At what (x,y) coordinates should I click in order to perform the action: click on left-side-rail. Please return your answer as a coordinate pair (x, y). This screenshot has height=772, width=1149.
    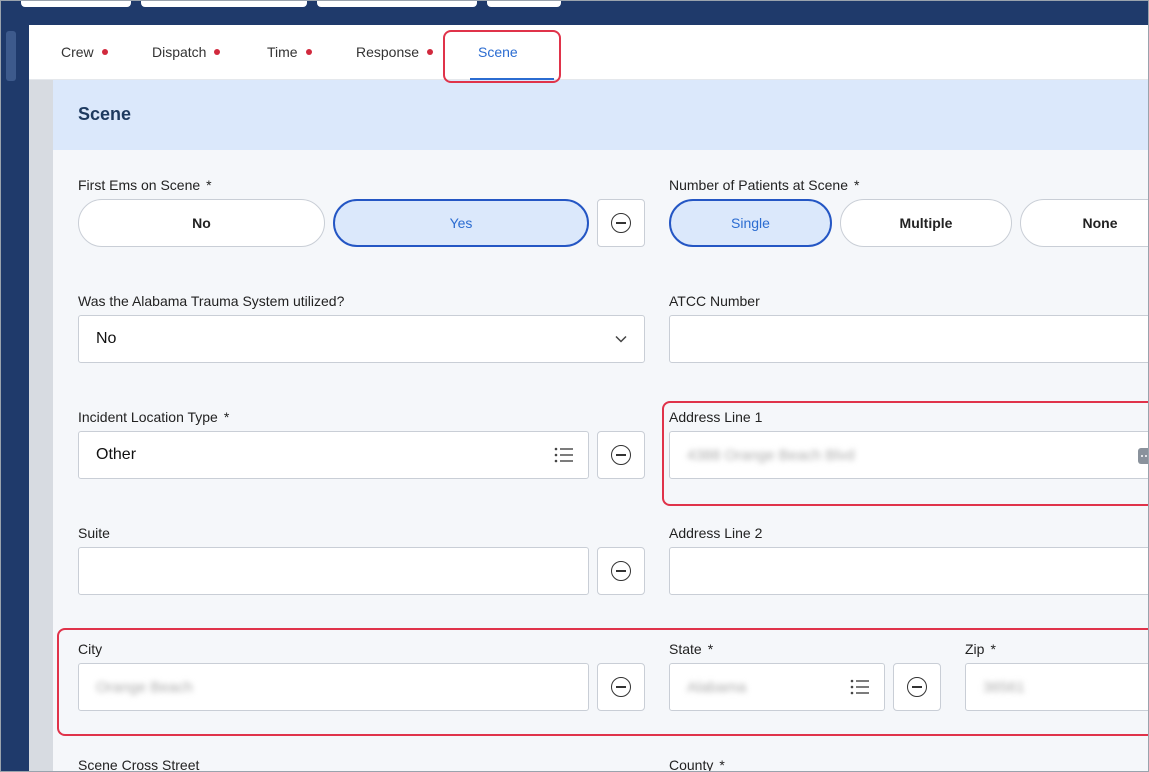
    Looking at the image, I should click on (15, 398).